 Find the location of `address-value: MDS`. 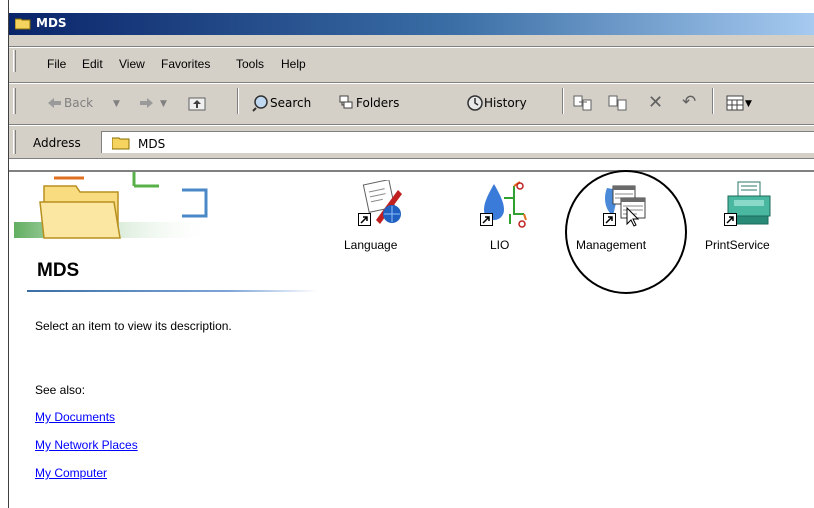

address-value: MDS is located at coordinates (152, 144).